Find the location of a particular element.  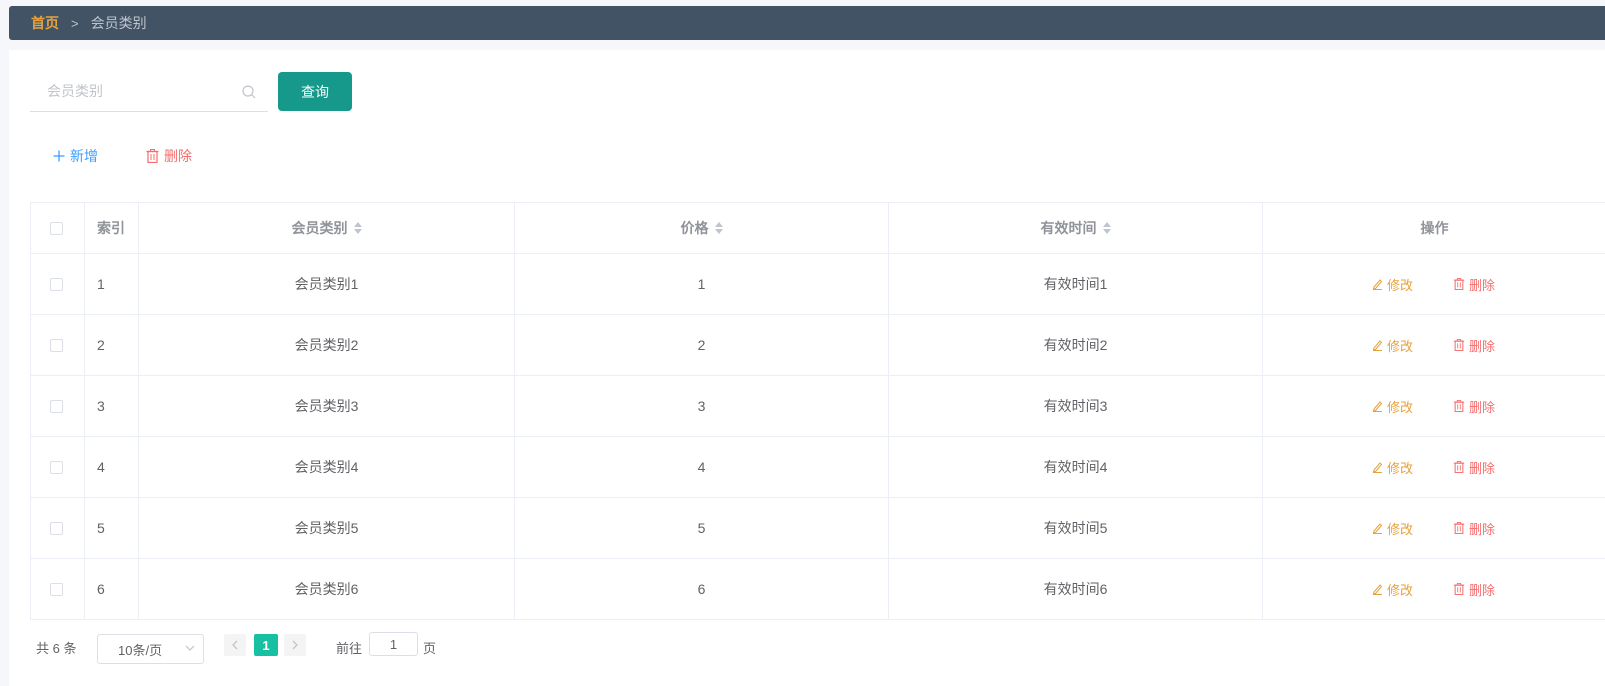

cell-valid-time: 有效时间2 is located at coordinates (1076, 345).